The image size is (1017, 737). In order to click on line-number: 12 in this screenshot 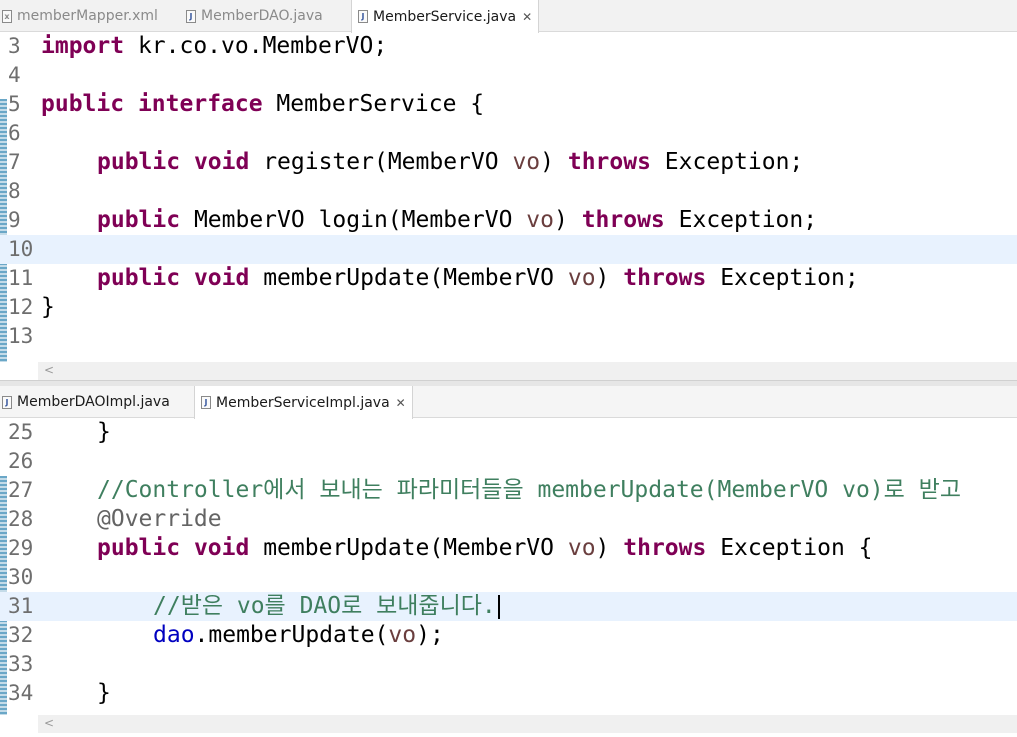, I will do `click(21, 307)`.